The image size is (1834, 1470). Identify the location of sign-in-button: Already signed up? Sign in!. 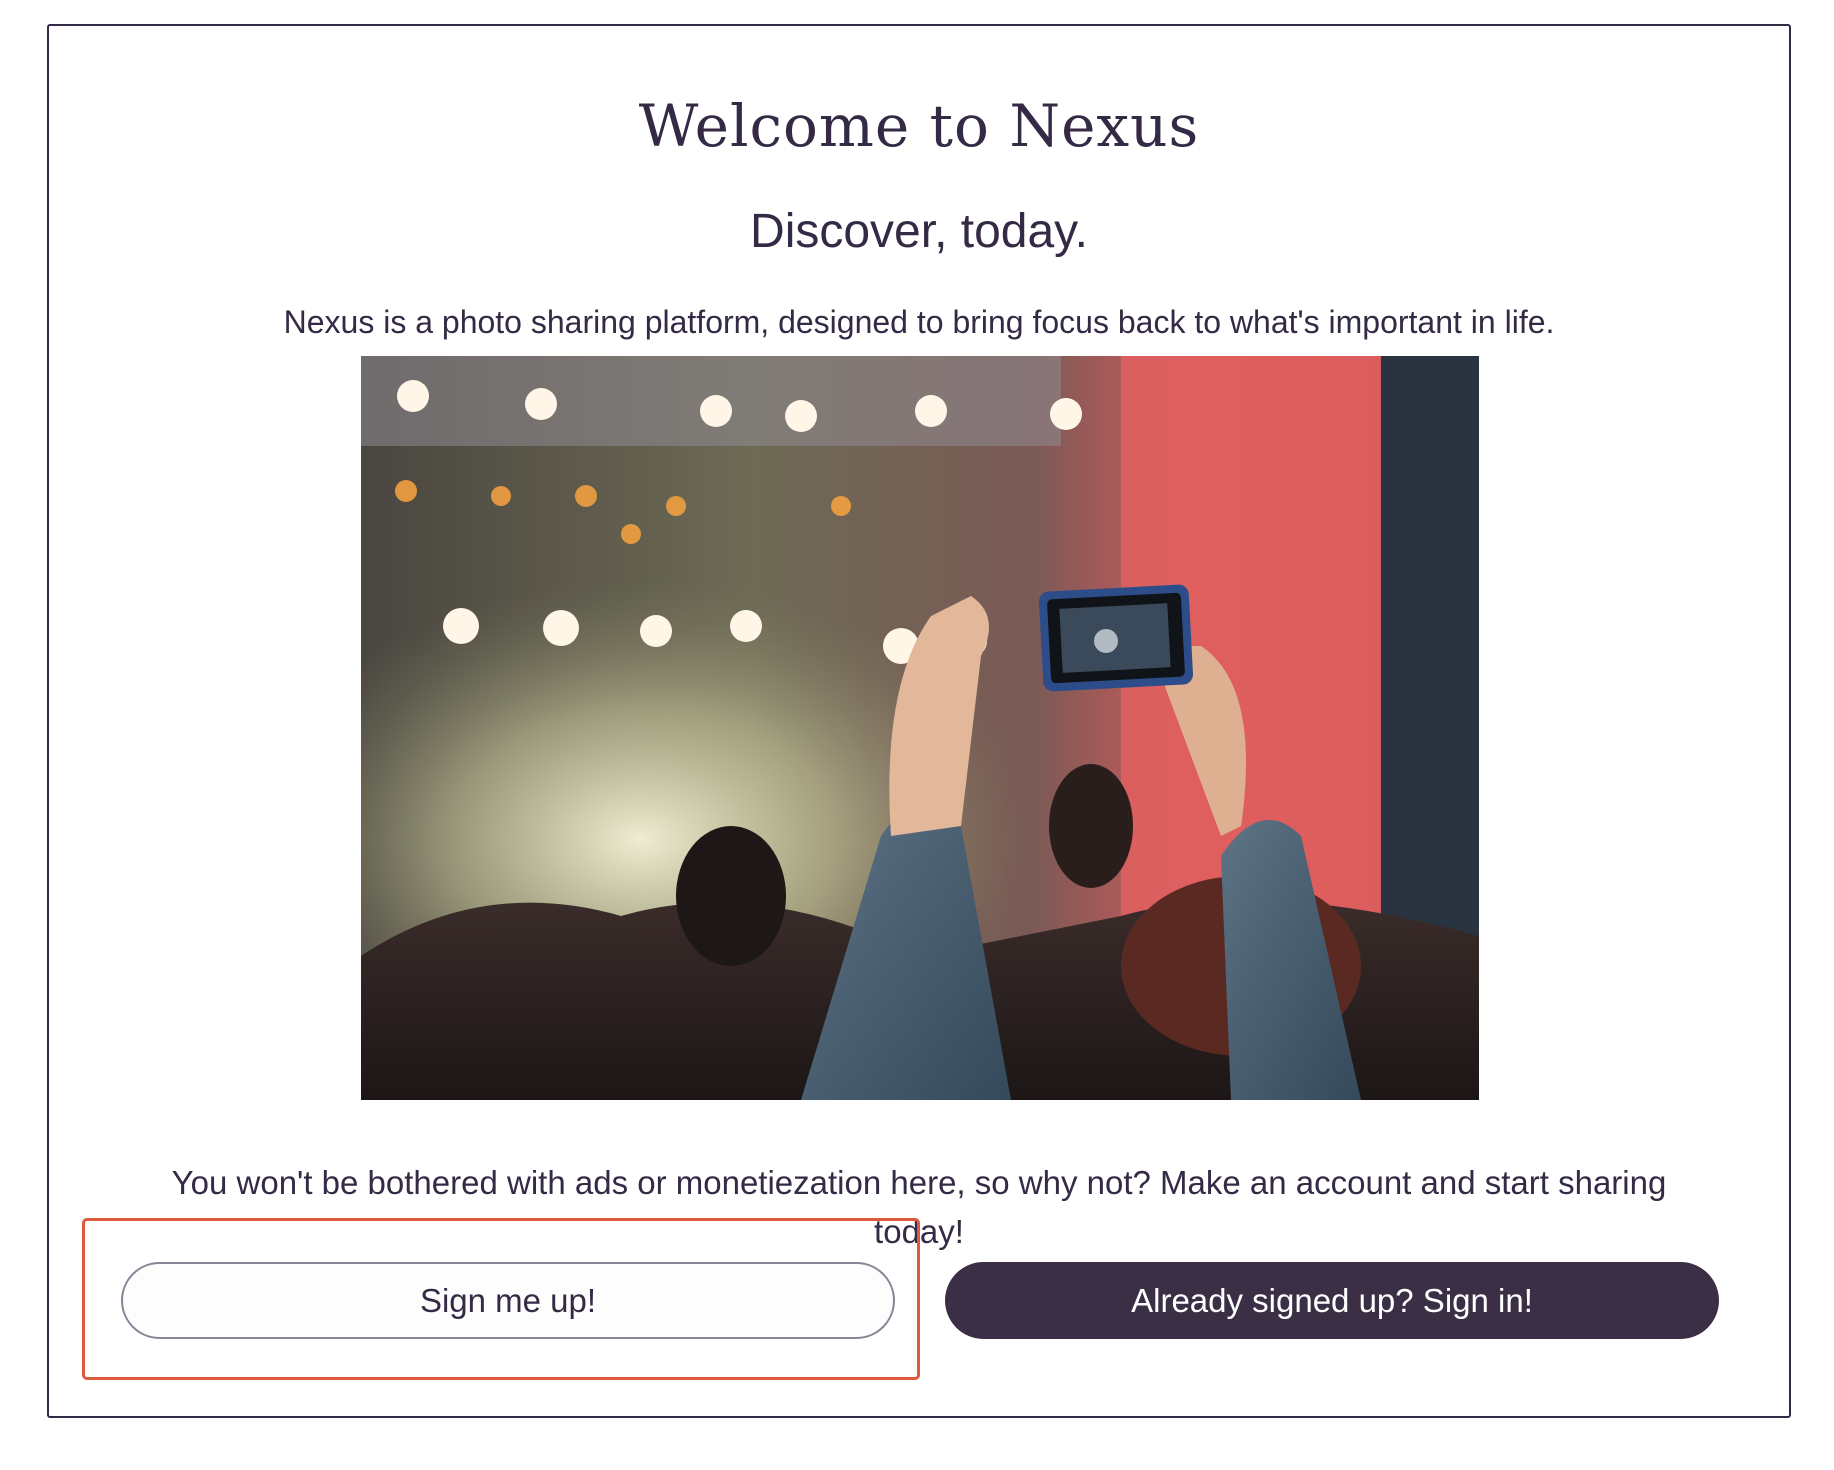
(1332, 1300).